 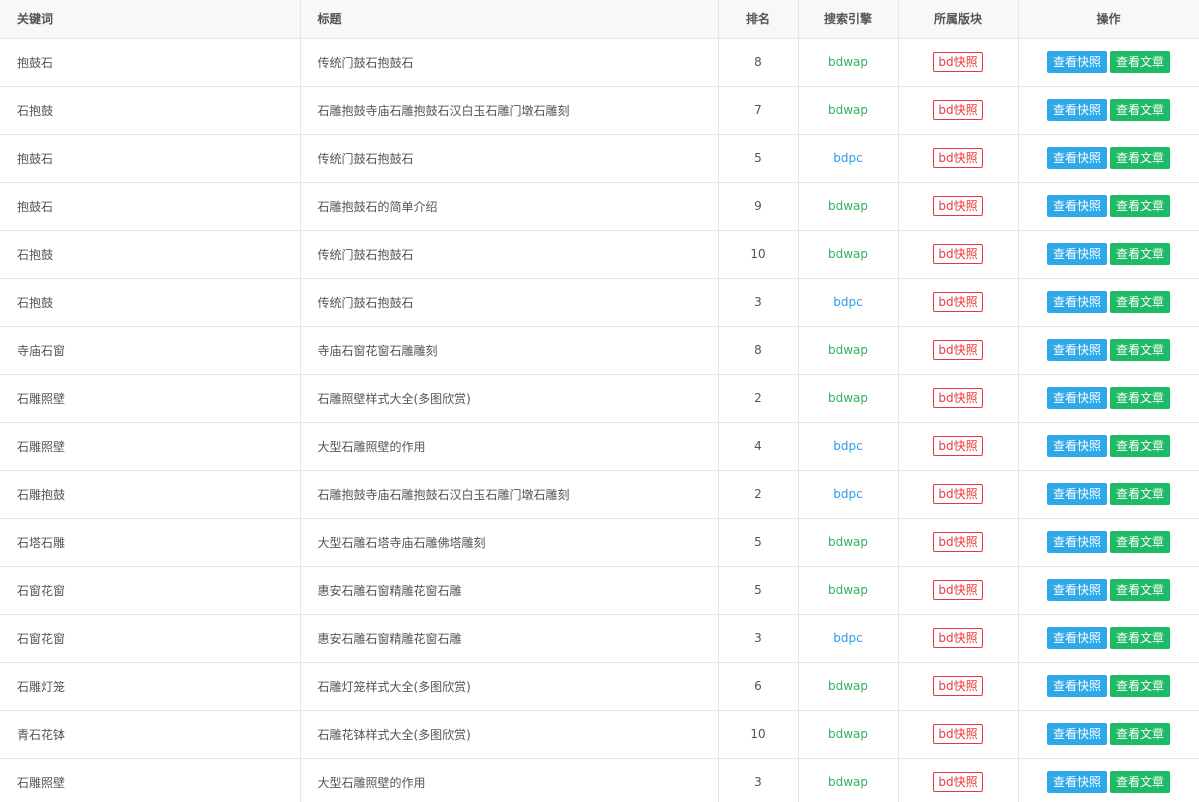 I want to click on keyword-cell: 石雕灯笼, so click(x=150, y=686).